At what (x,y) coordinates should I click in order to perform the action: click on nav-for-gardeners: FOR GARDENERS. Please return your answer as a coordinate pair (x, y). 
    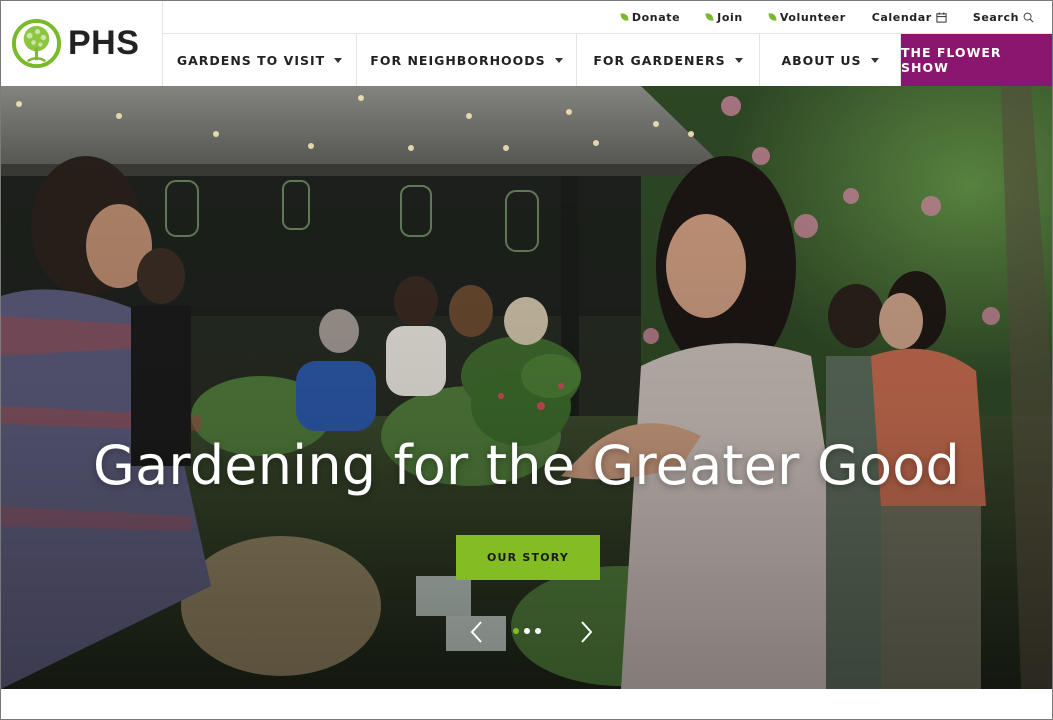
    Looking at the image, I should click on (668, 60).